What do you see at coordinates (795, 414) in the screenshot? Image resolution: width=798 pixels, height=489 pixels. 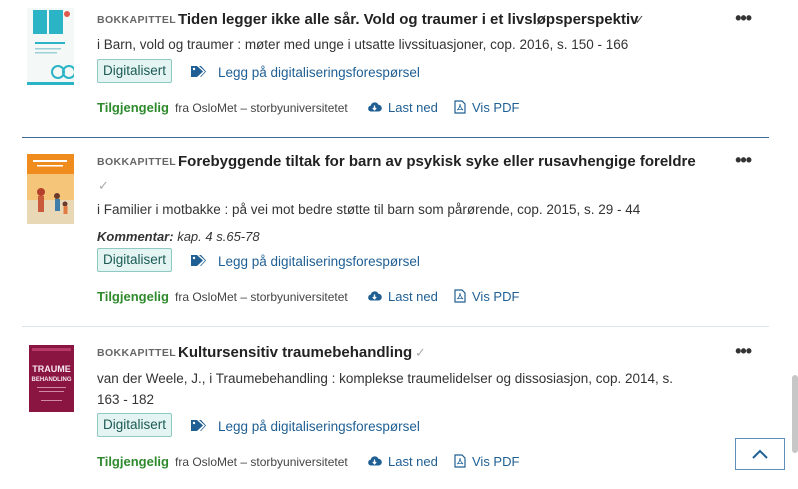 I see `scrollbar` at bounding box center [795, 414].